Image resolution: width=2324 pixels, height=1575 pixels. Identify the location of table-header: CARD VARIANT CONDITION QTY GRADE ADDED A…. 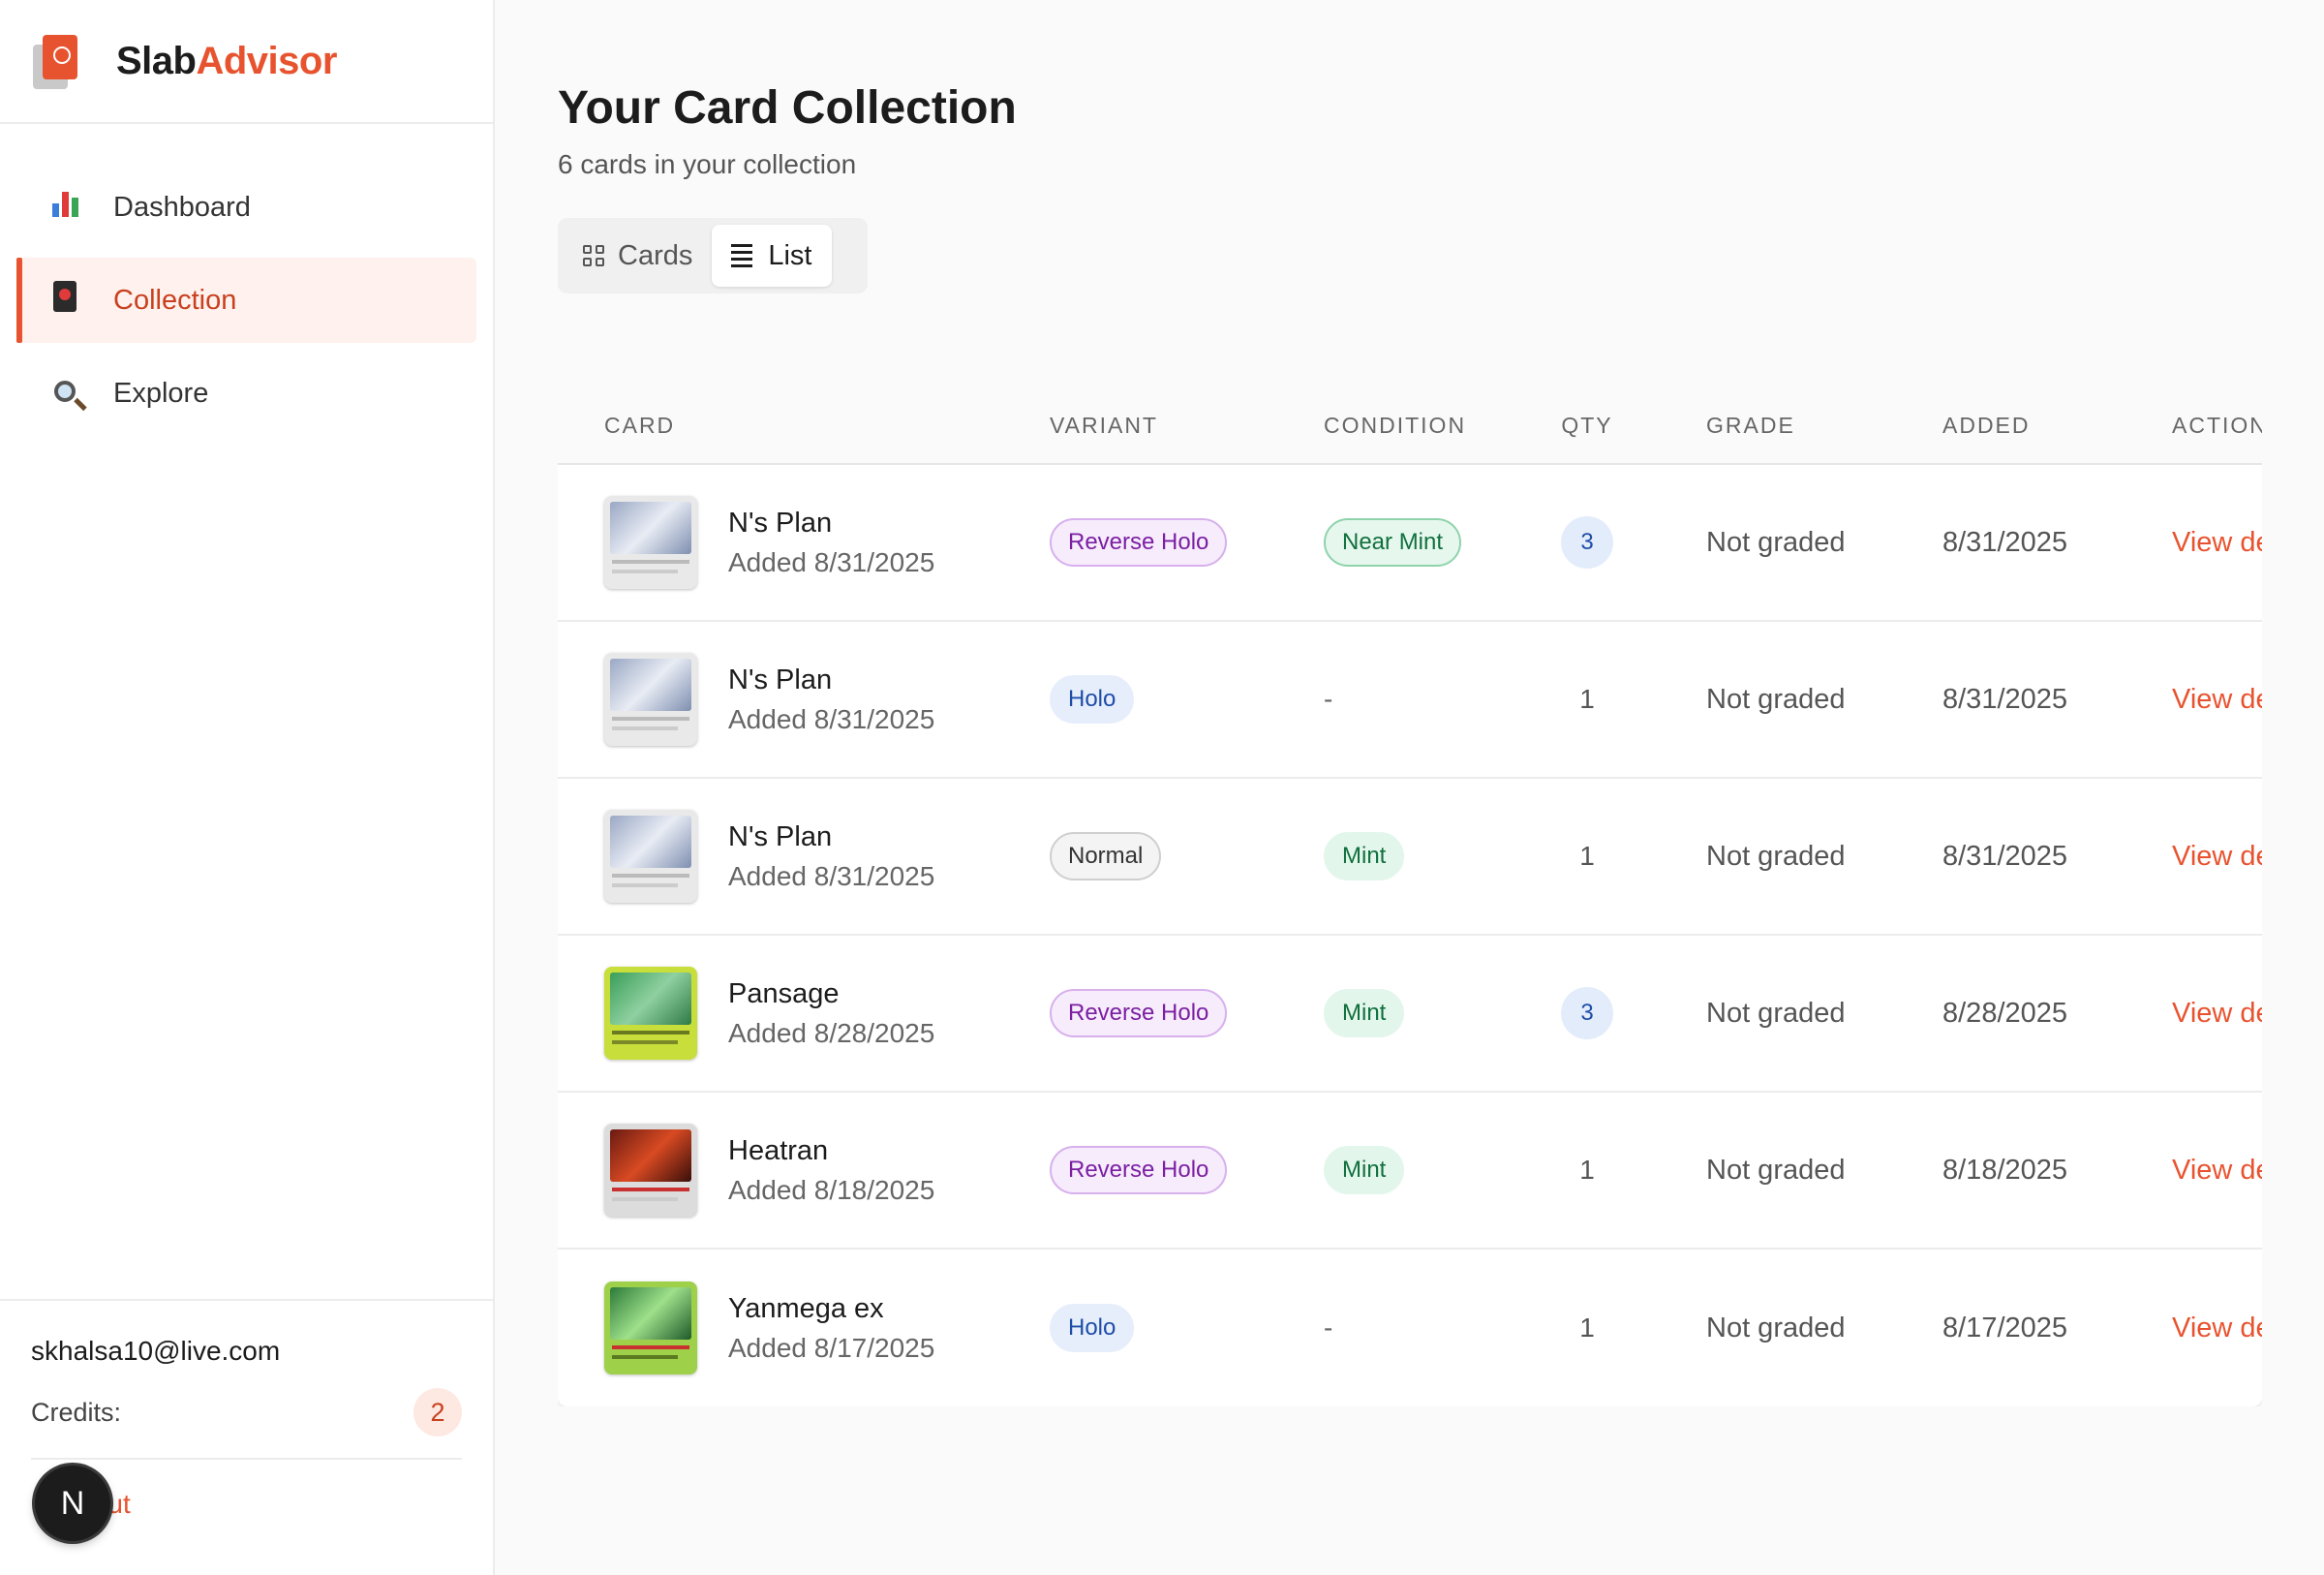
(1410, 426).